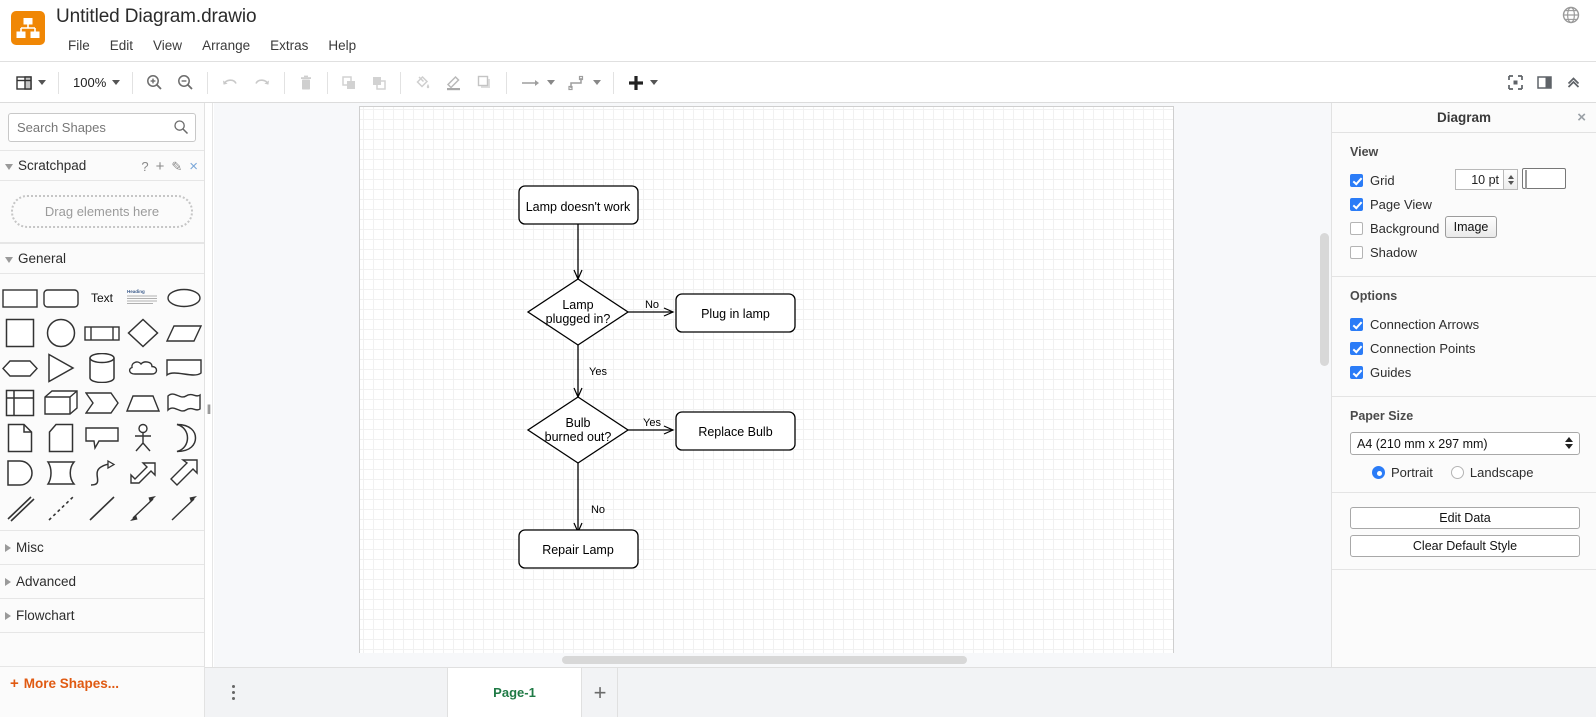 Image resolution: width=1596 pixels, height=717 pixels. I want to click on shape-bidirectional-arrow, so click(143, 508).